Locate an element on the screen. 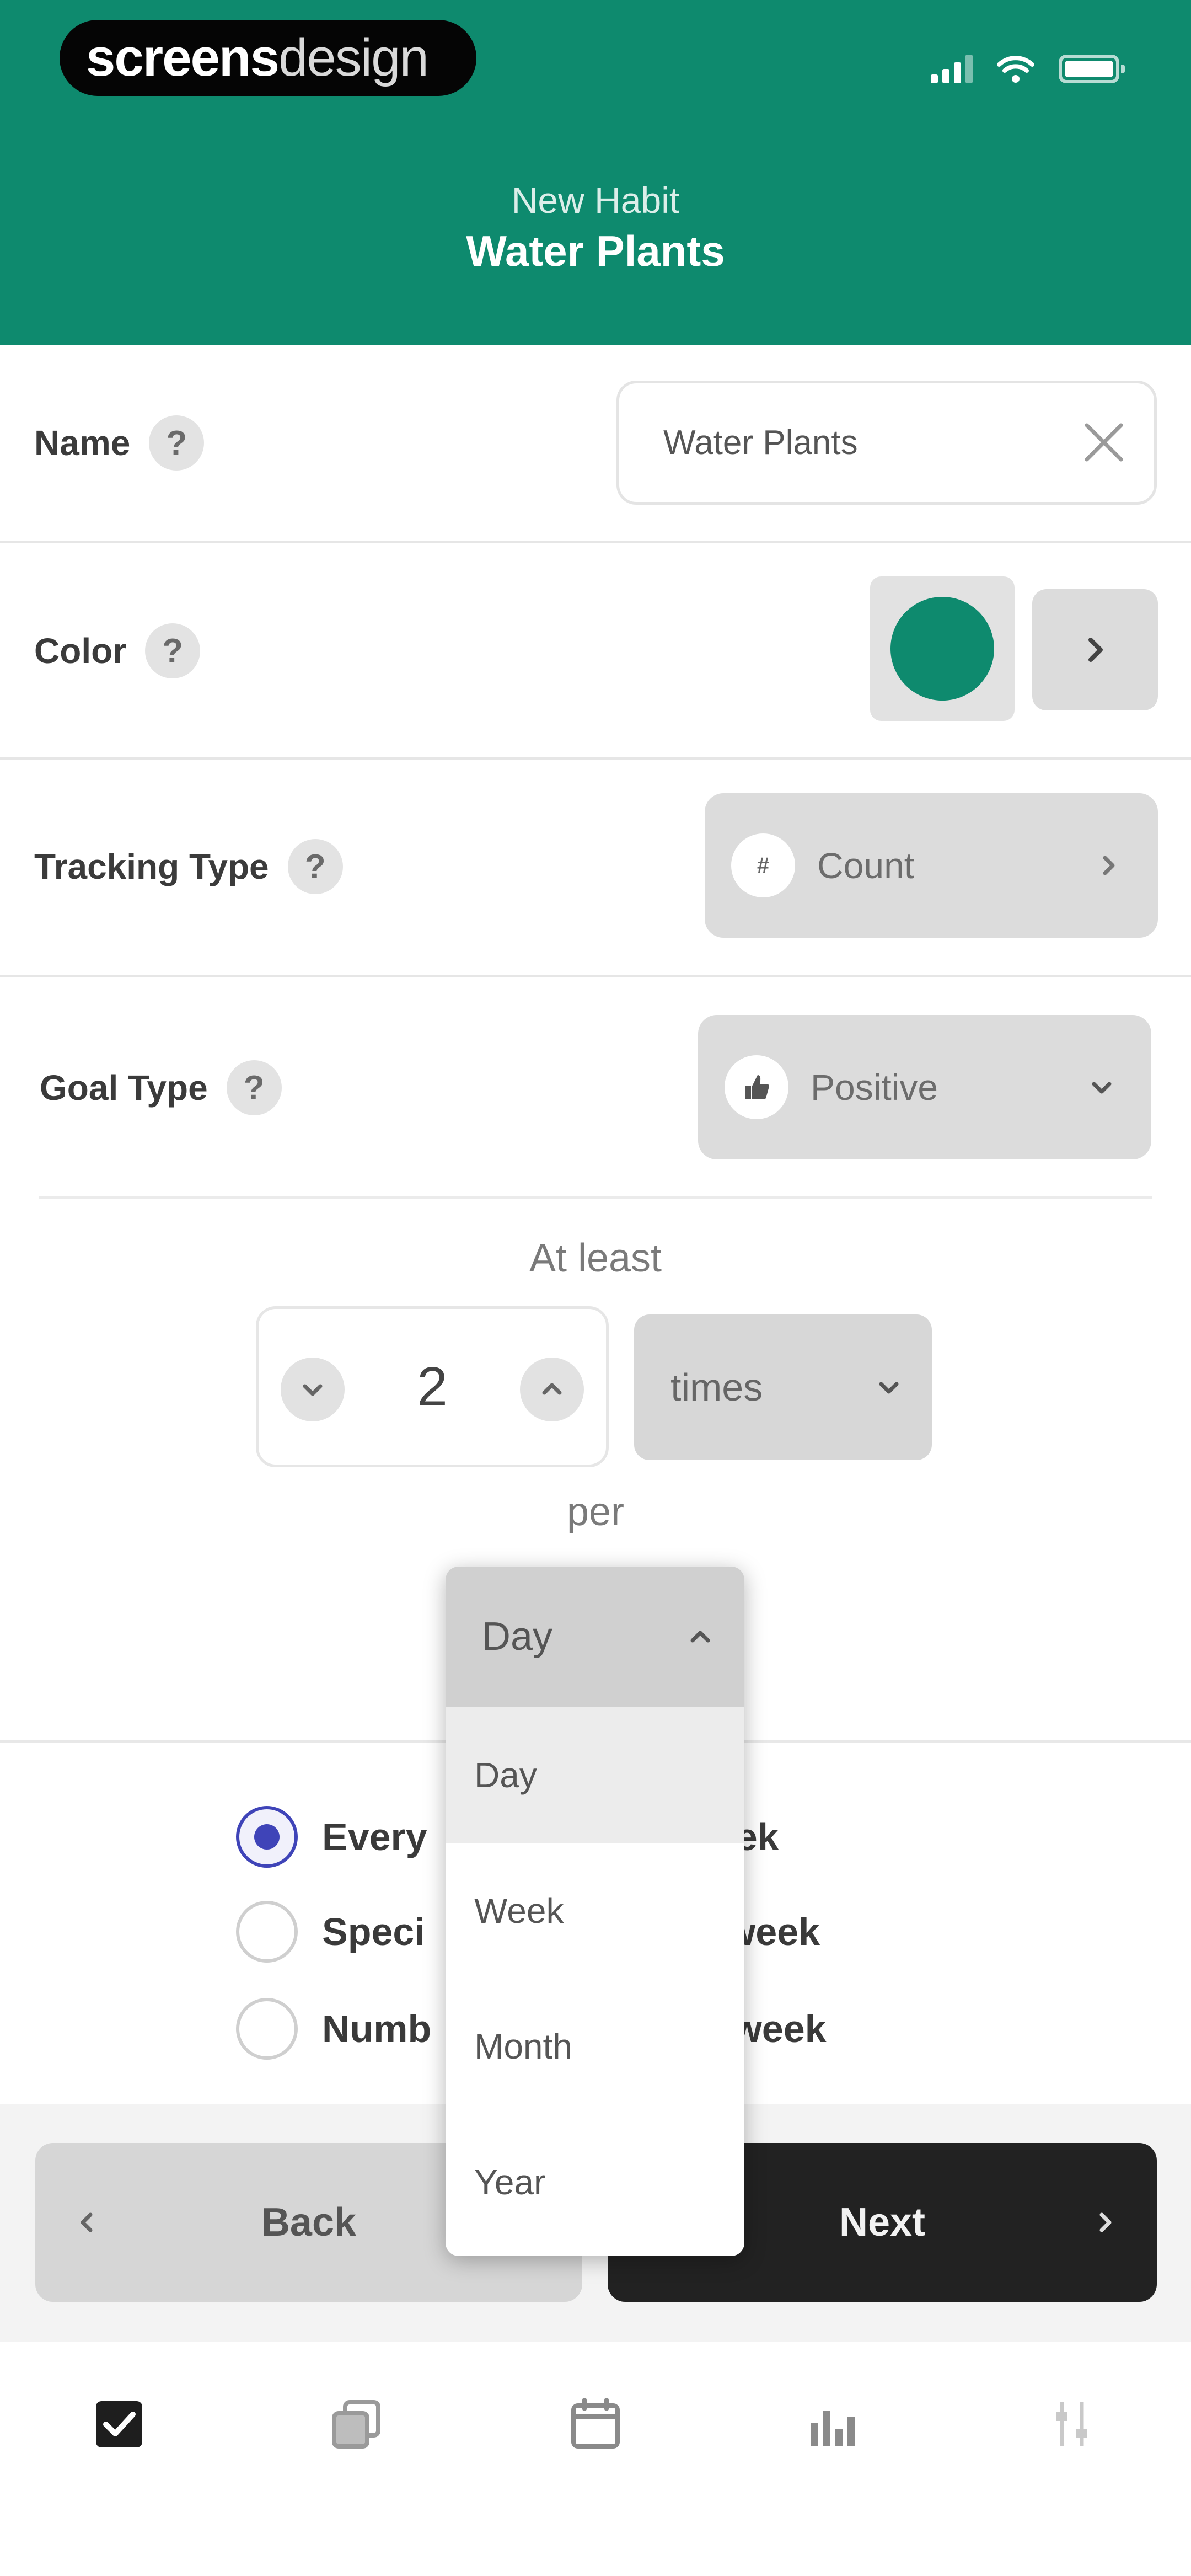  unit-select: times is located at coordinates (783, 1387).